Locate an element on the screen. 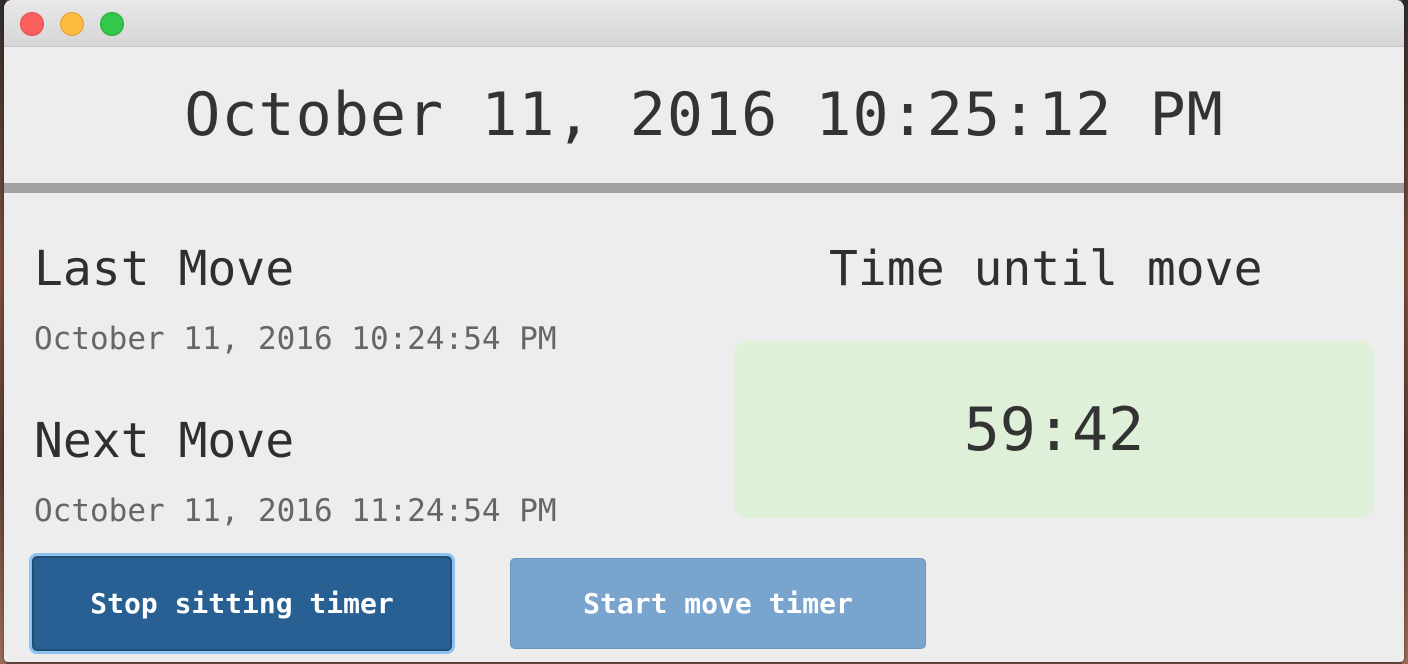 This screenshot has width=1408, height=664. time-until-move-heading: Time until move is located at coordinates (1046, 269).